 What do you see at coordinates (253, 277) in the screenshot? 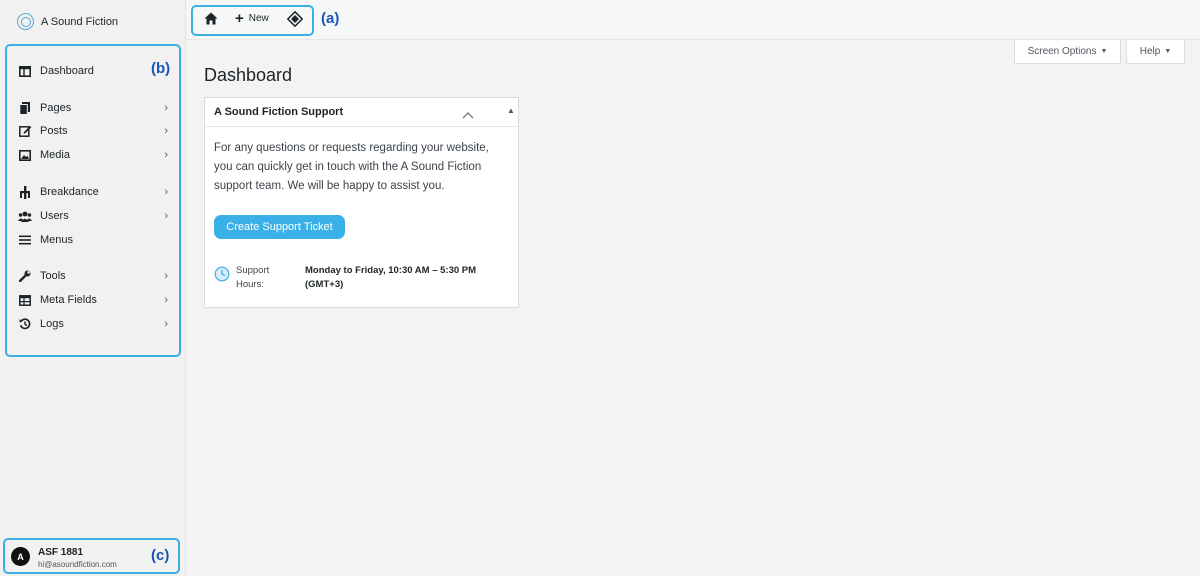
I see `support-hours-label: Support Hours:` at bounding box center [253, 277].